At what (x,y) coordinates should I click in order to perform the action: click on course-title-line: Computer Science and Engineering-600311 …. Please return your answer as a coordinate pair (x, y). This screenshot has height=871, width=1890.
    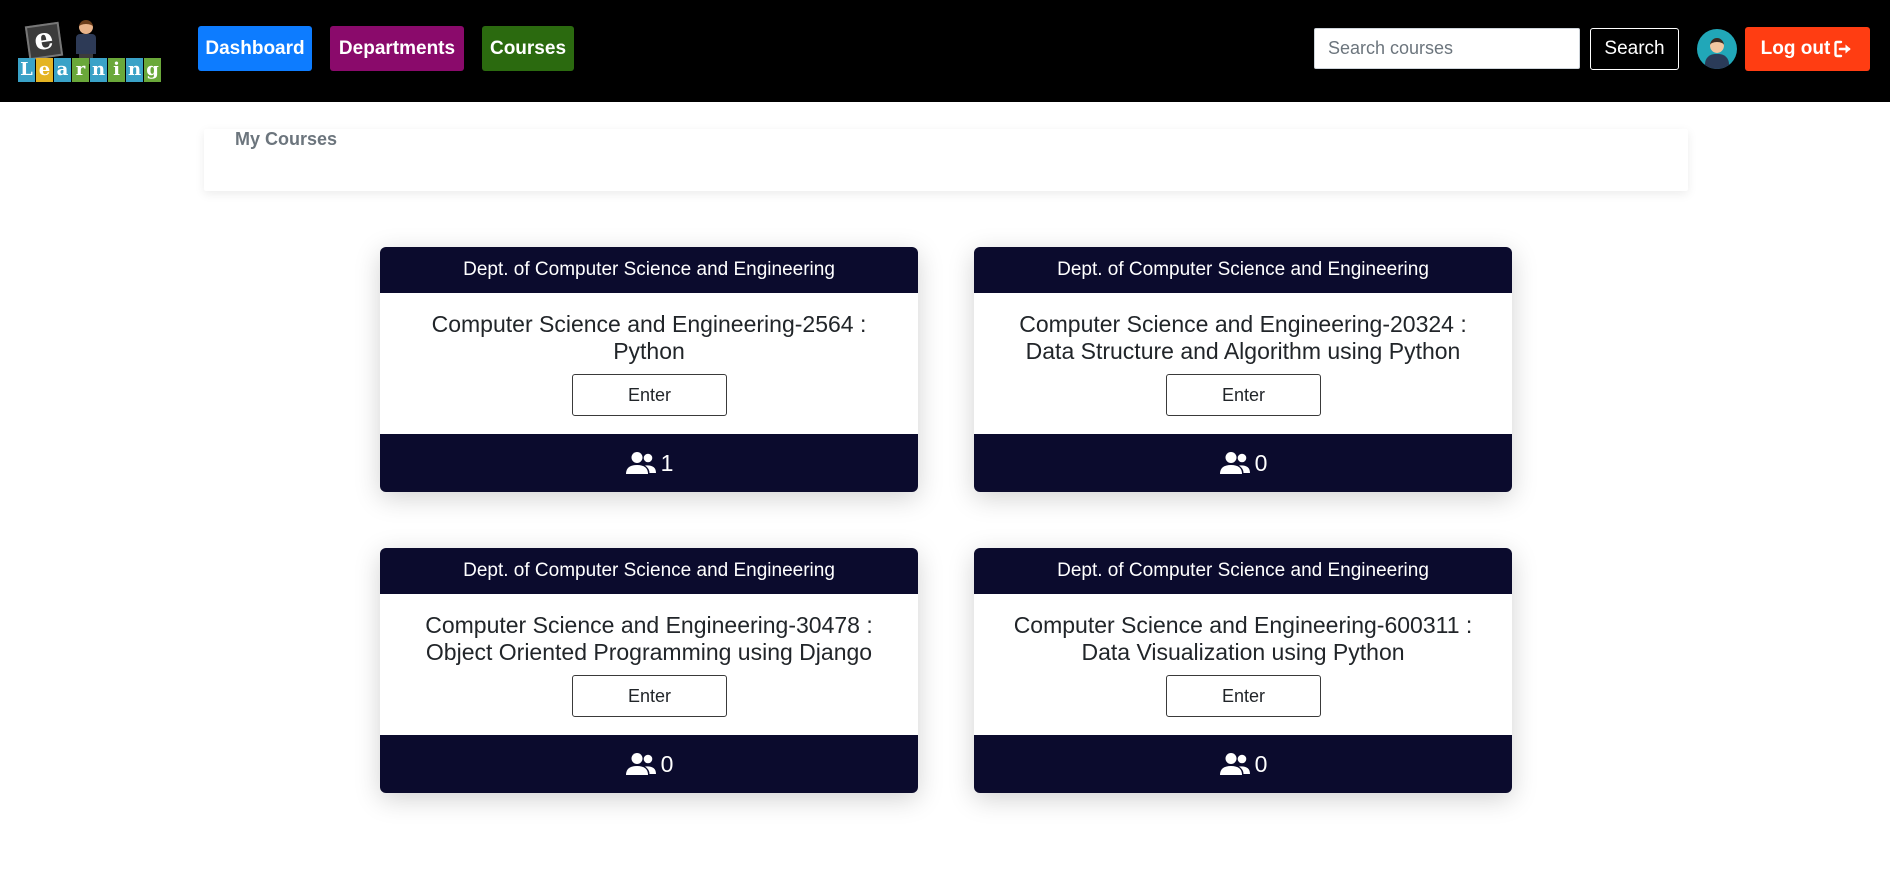
    Looking at the image, I should click on (1243, 625).